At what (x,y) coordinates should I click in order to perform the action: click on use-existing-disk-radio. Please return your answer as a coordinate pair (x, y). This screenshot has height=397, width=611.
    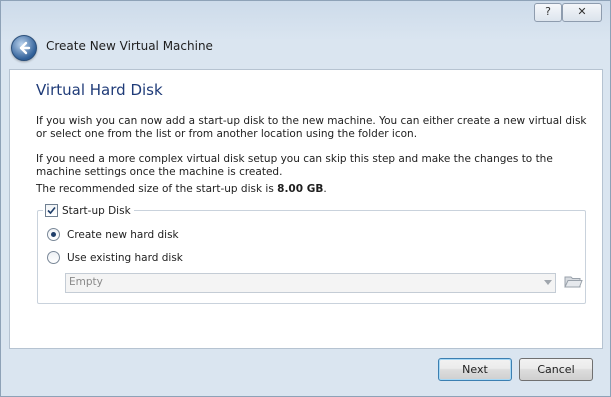
    Looking at the image, I should click on (53, 257).